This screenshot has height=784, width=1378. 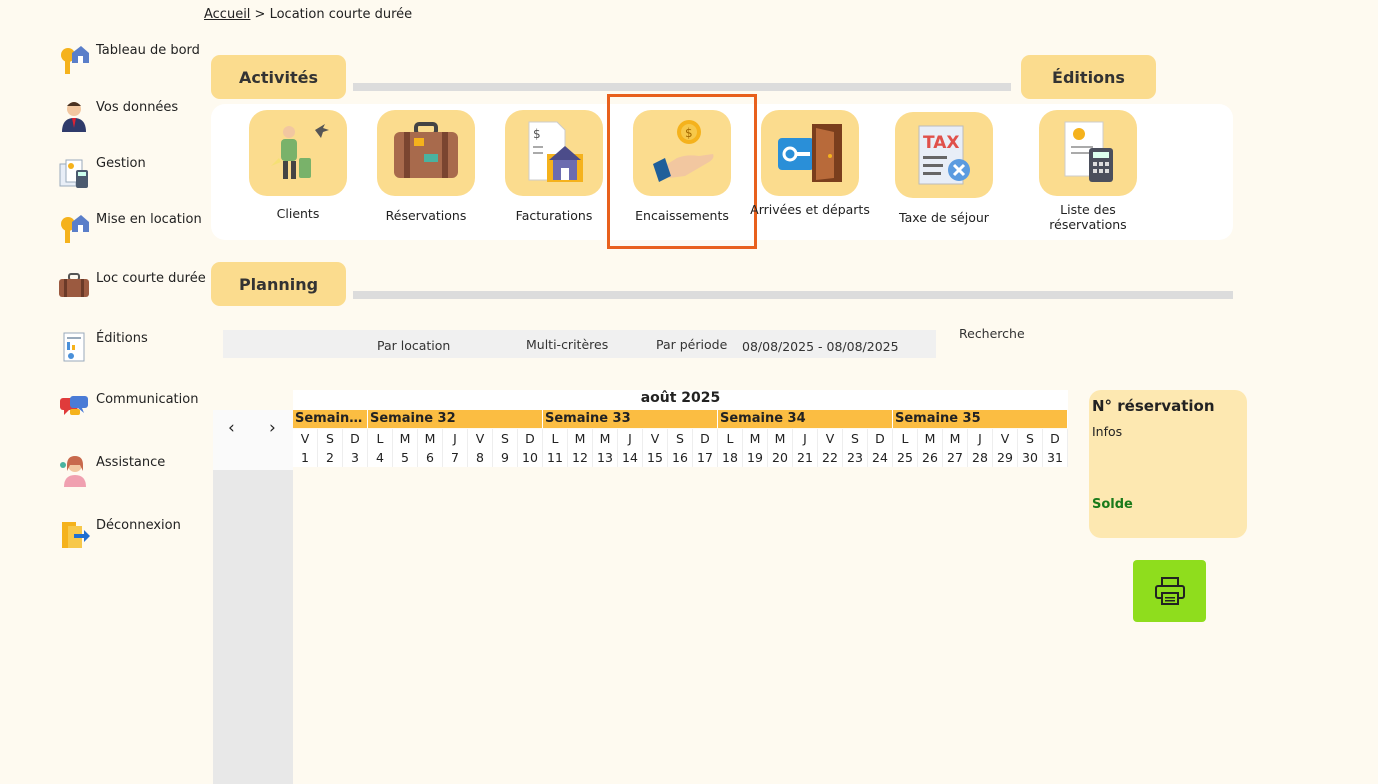 What do you see at coordinates (680, 400) in the screenshot?
I see `calendar-month-title: août 2025` at bounding box center [680, 400].